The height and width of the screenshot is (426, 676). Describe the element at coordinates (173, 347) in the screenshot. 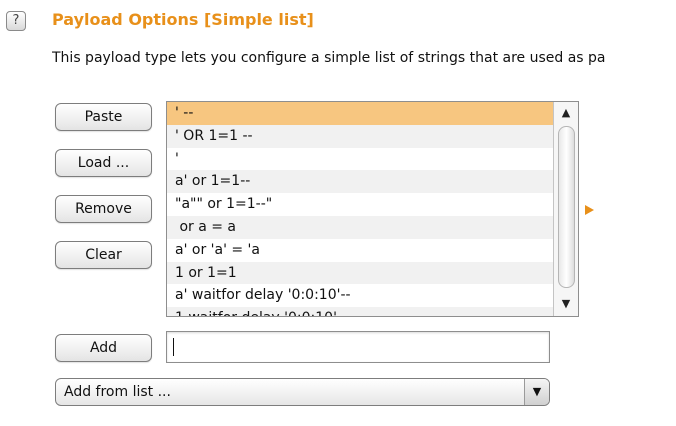

I see `text-caret` at that location.